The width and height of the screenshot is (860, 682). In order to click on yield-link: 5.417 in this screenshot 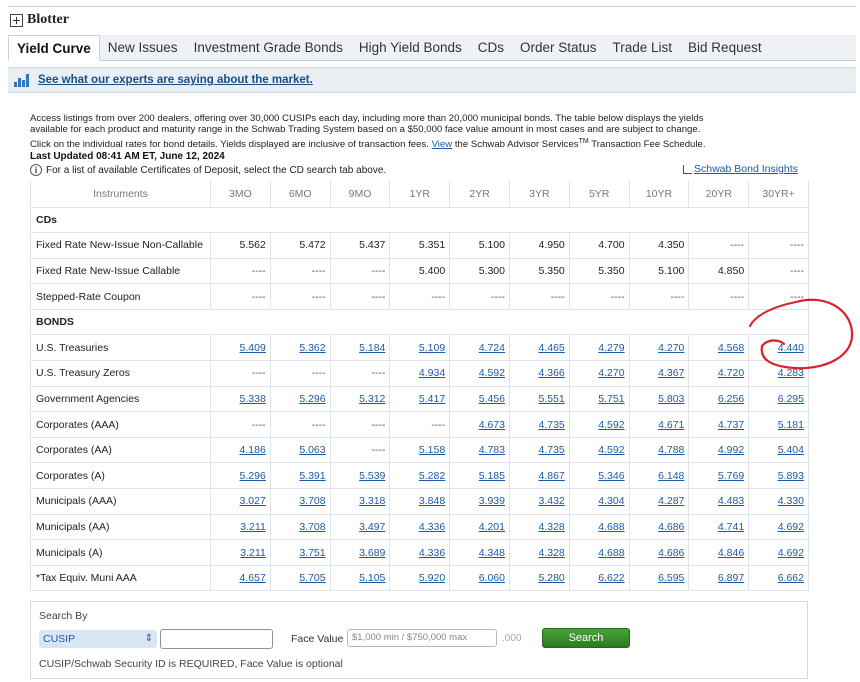, I will do `click(432, 399)`.